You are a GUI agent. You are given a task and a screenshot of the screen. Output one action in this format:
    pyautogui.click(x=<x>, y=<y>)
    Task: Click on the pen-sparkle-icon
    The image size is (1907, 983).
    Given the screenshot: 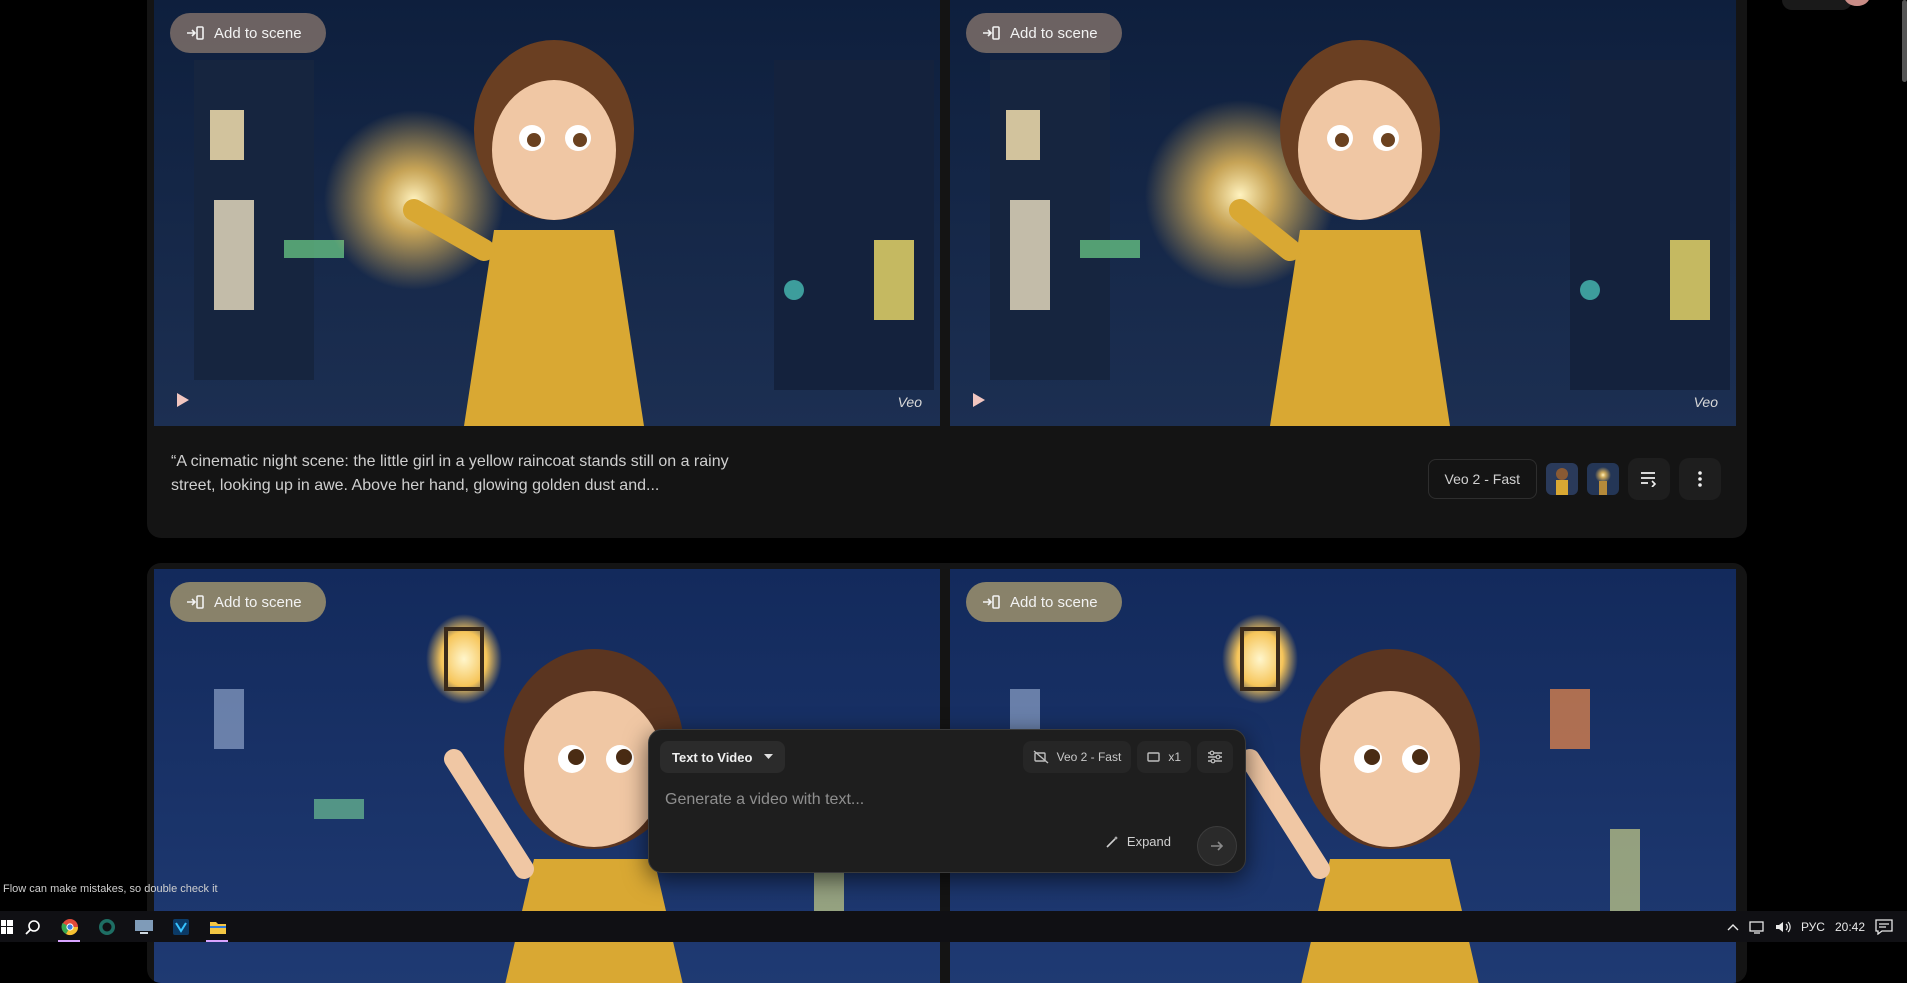 What is the action you would take?
    pyautogui.click(x=1112, y=841)
    